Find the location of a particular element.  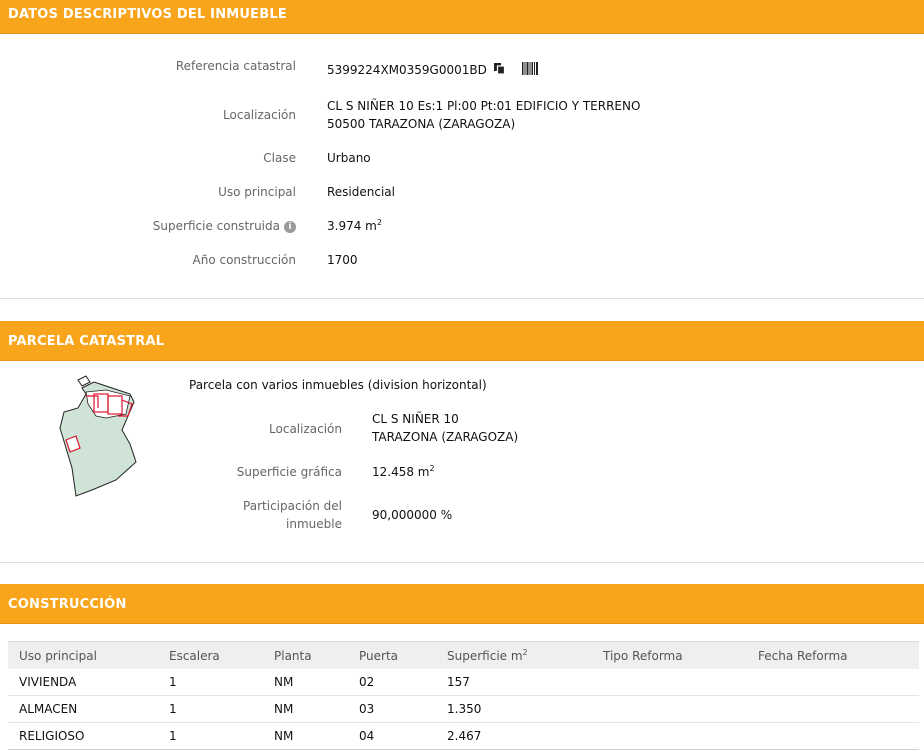

superficie-construida-label: Superficie construida i is located at coordinates (198, 226).